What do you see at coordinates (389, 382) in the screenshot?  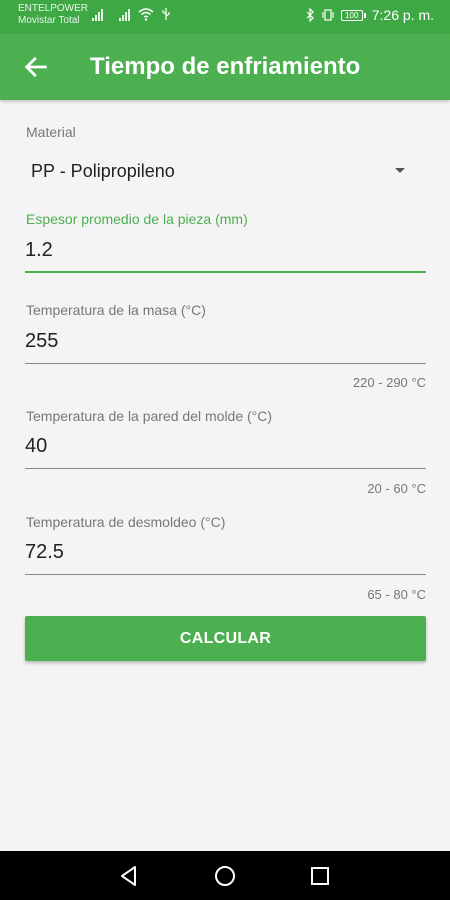 I see `temp-masa-range: 220 - 290 °C` at bounding box center [389, 382].